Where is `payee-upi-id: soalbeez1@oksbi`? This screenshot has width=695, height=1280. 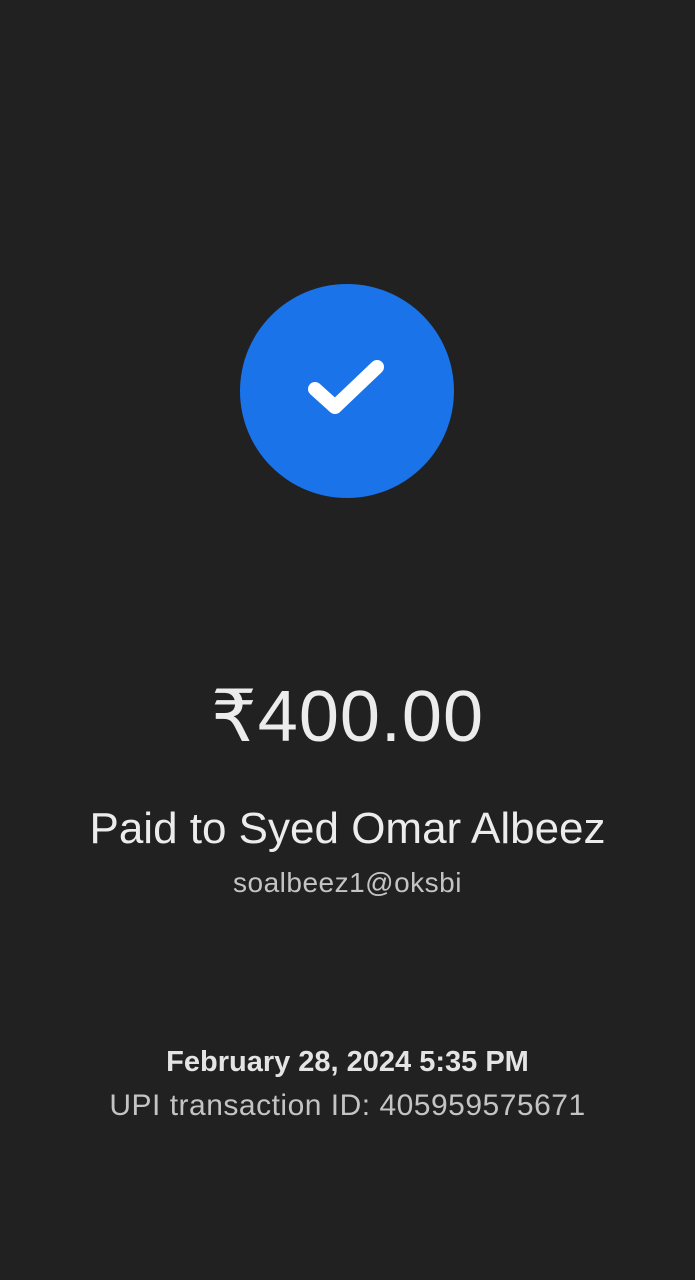 payee-upi-id: soalbeez1@oksbi is located at coordinates (347, 882).